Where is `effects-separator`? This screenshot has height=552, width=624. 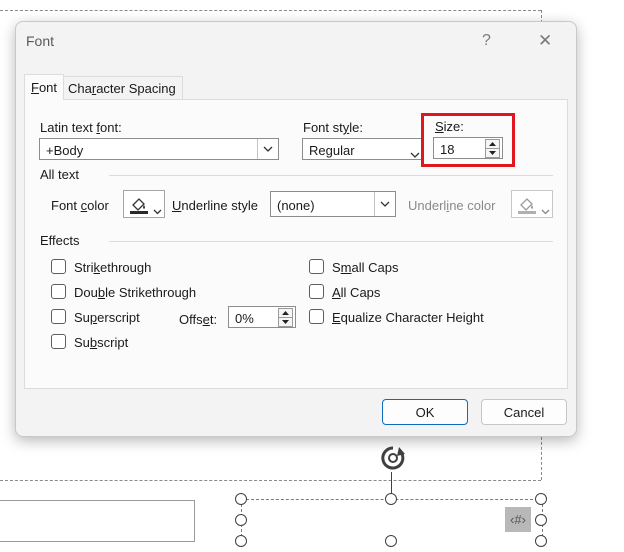 effects-separator is located at coordinates (331, 241).